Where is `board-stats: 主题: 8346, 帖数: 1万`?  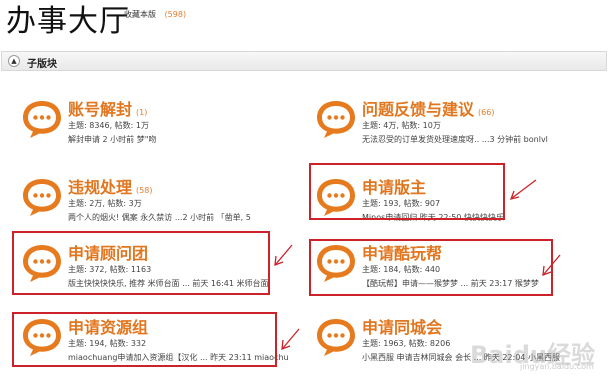 board-stats: 主题: 8346, 帖数: 1万 is located at coordinates (109, 125).